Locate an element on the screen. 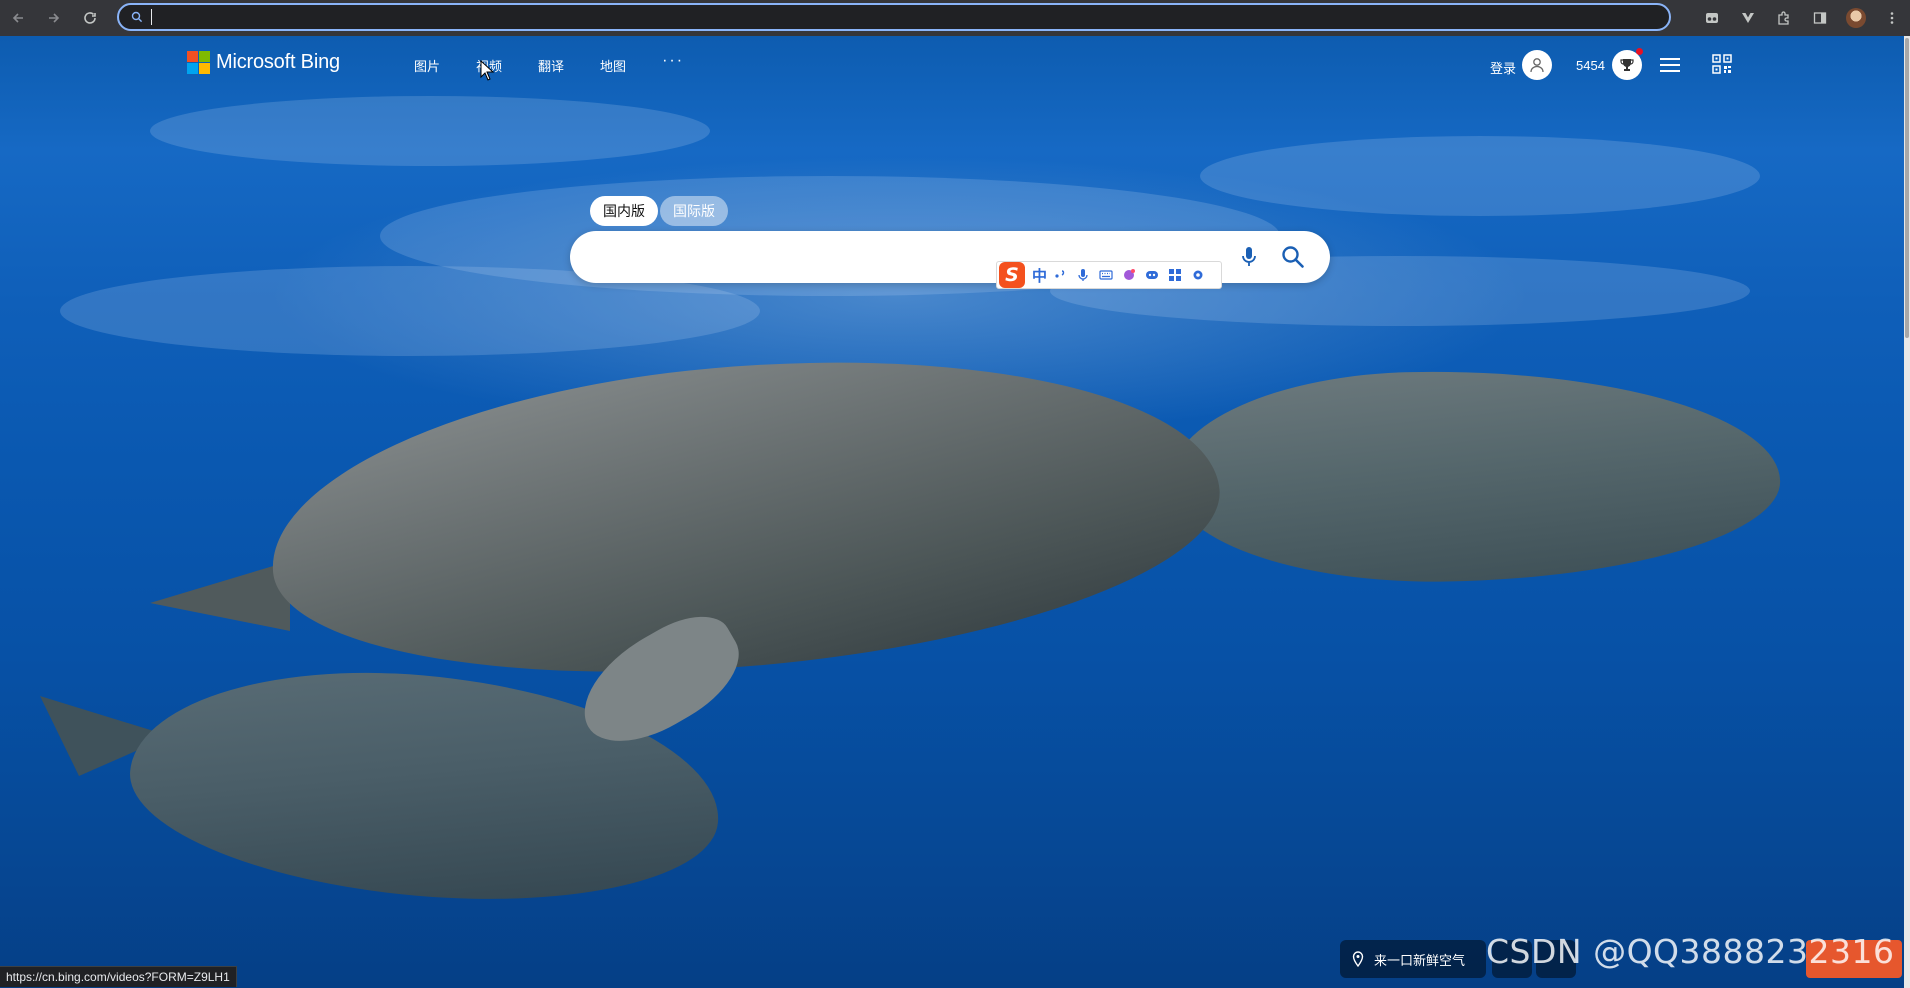 The width and height of the screenshot is (1910, 988). ime-emoji-button is located at coordinates (1152, 275).